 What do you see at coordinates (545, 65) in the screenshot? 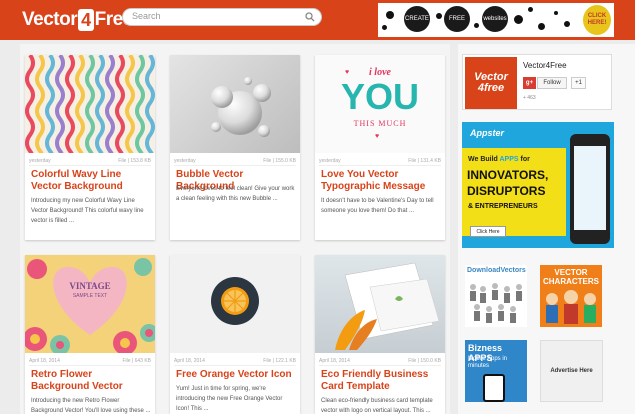
I see `gplus-page-name: Vector4Free` at bounding box center [545, 65].